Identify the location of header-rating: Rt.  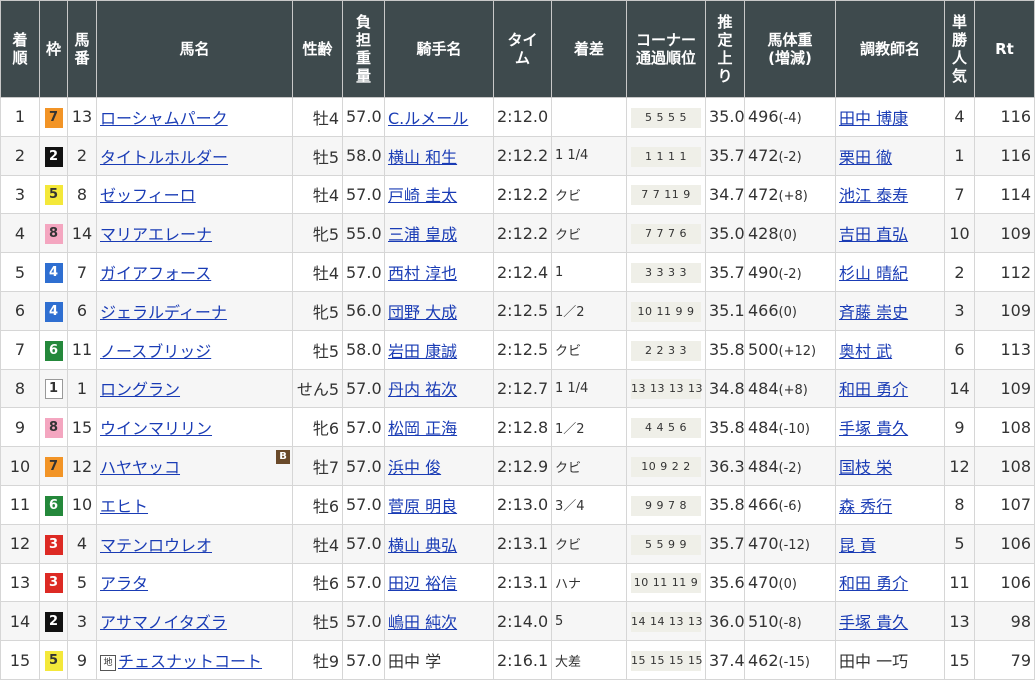
(1004, 49).